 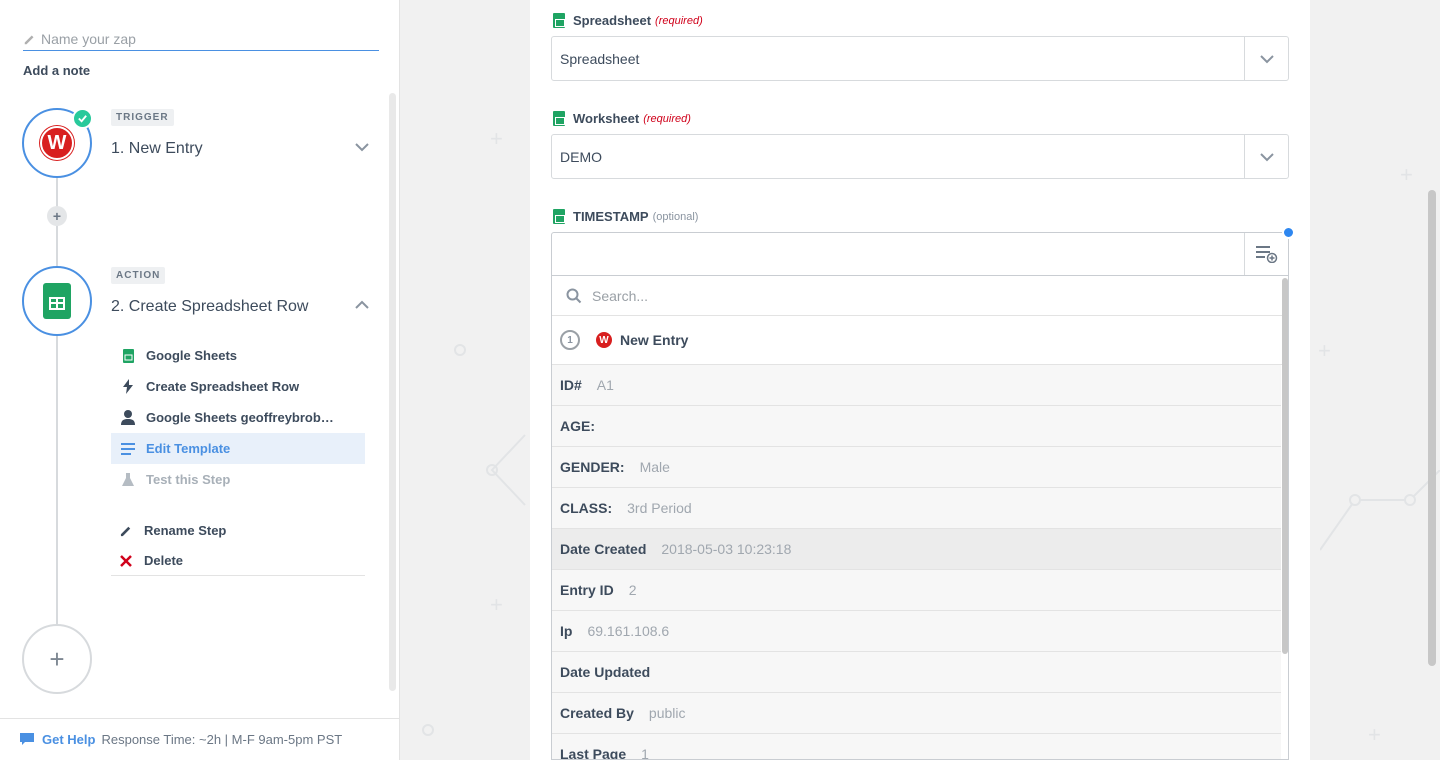 What do you see at coordinates (628, 631) in the screenshot?
I see `field-value: 69.161.108.6` at bounding box center [628, 631].